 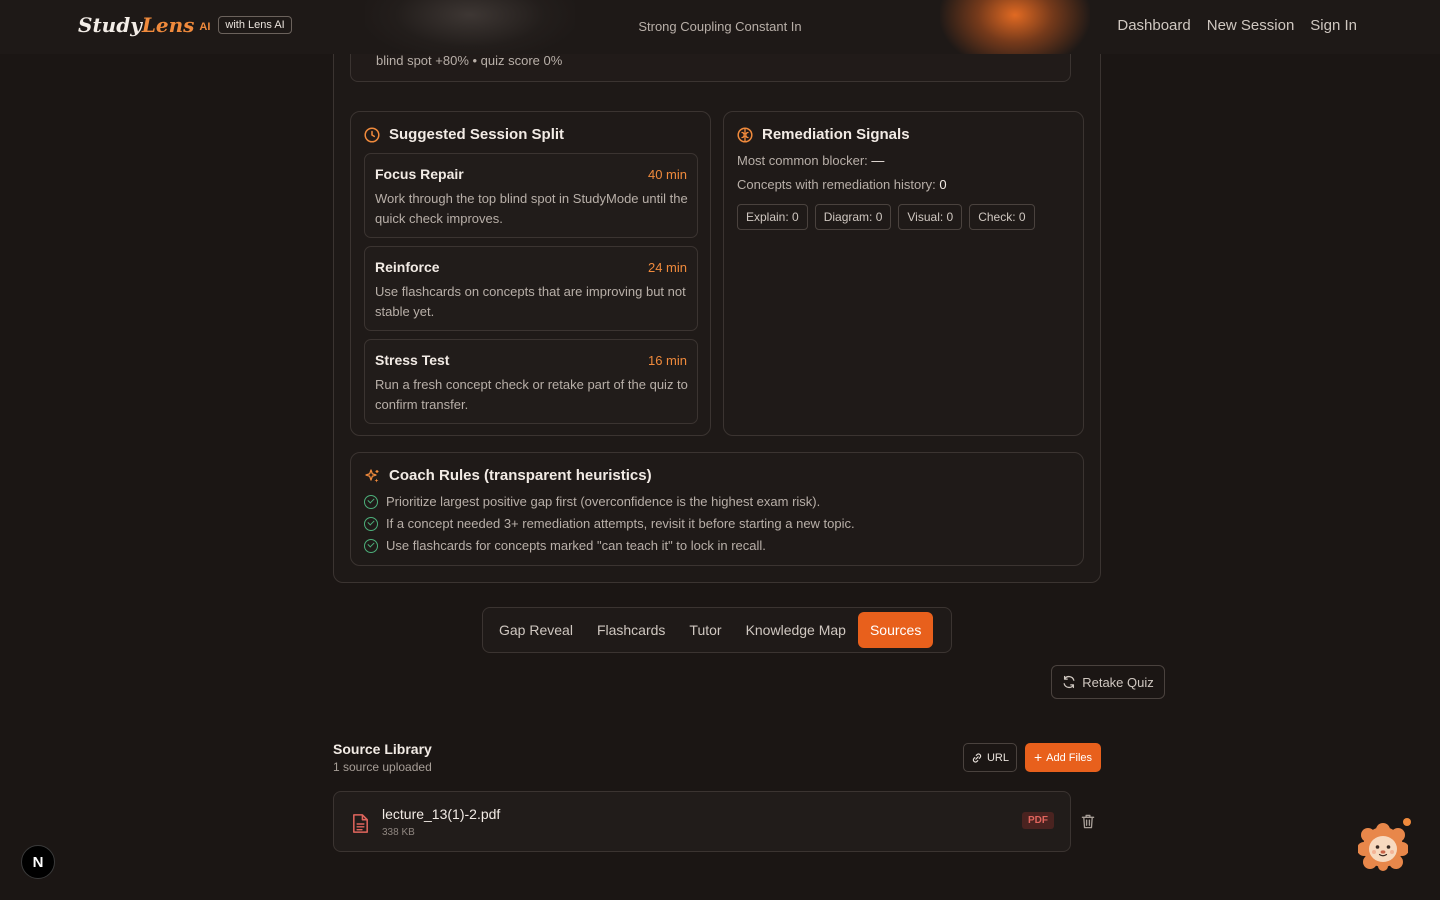 I want to click on chip-check: Check: 0, so click(x=1002, y=217).